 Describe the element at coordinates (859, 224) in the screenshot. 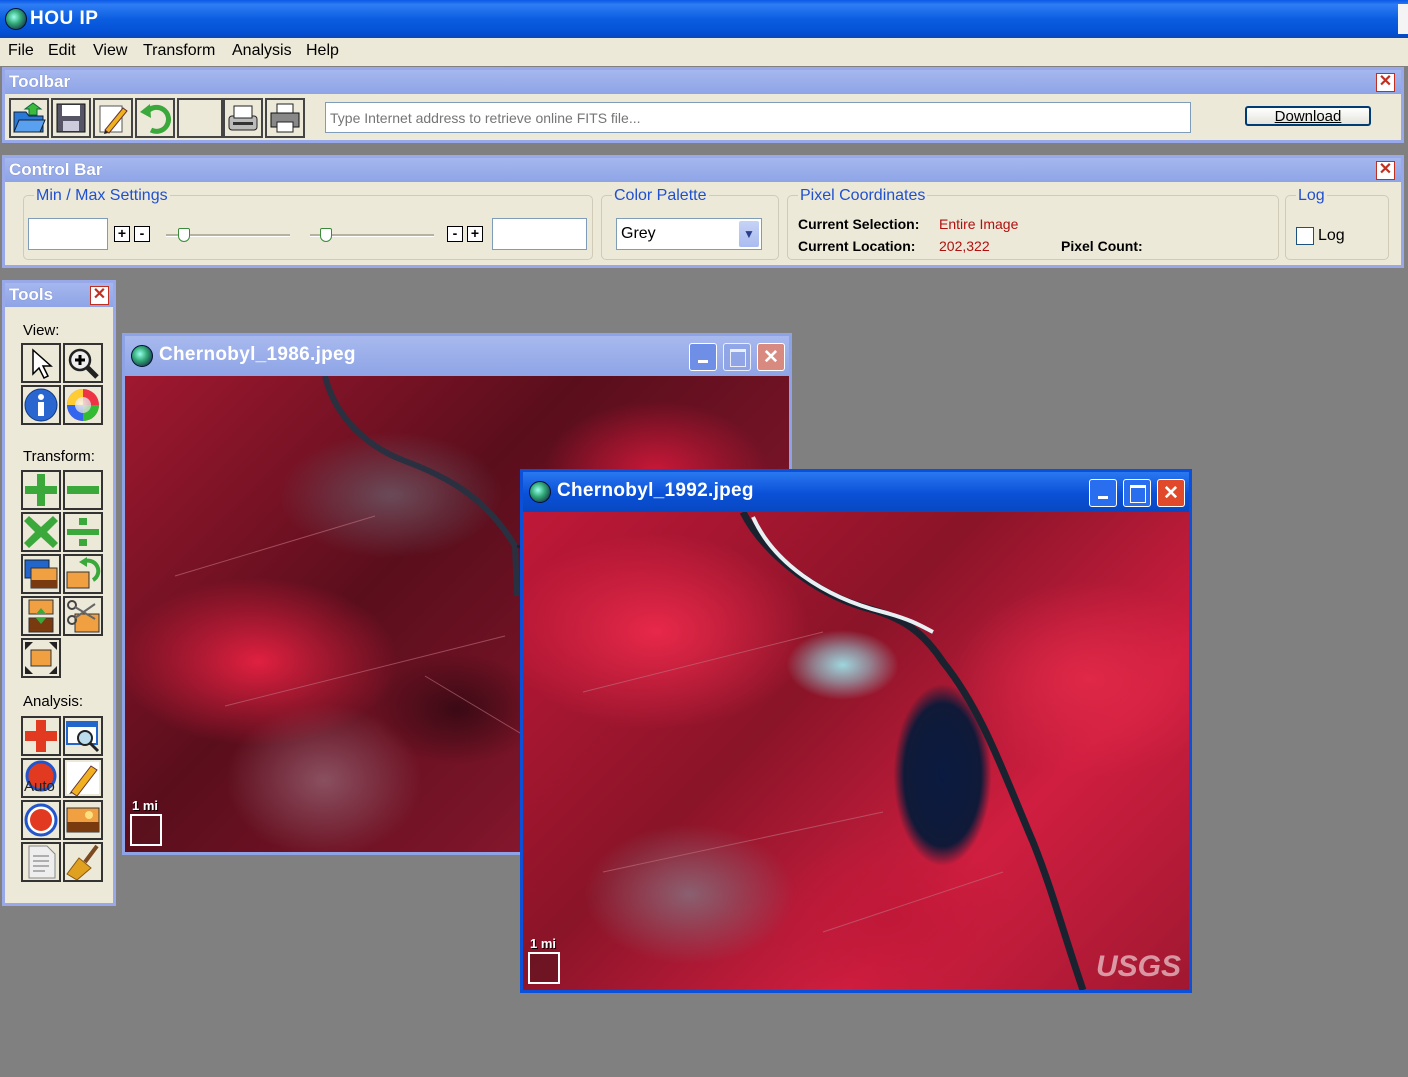

I see `current-selection-label: Current Selection:` at that location.